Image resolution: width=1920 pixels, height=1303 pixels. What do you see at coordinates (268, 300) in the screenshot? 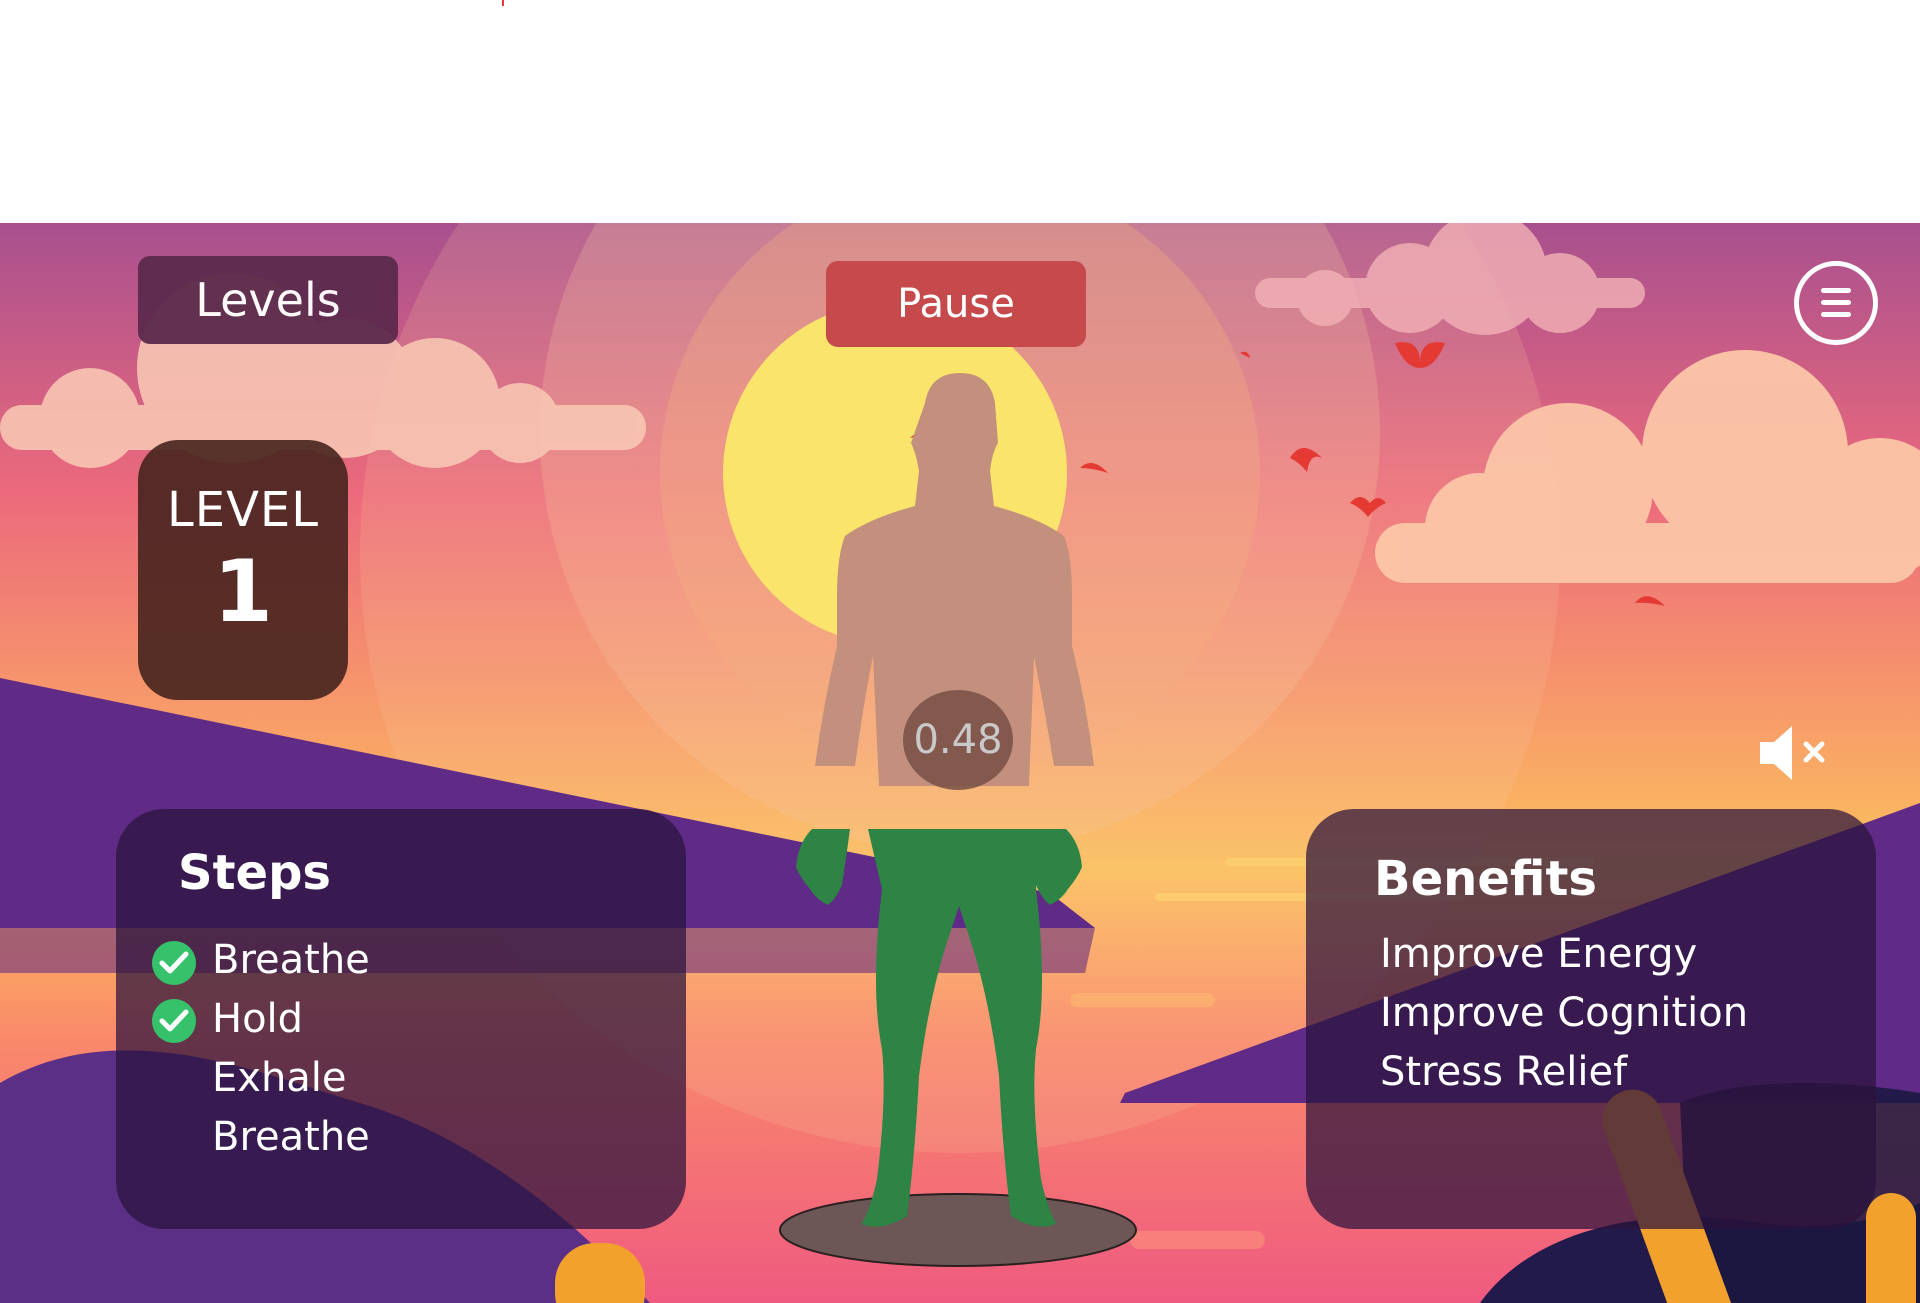
I see `levels-button: Levels` at bounding box center [268, 300].